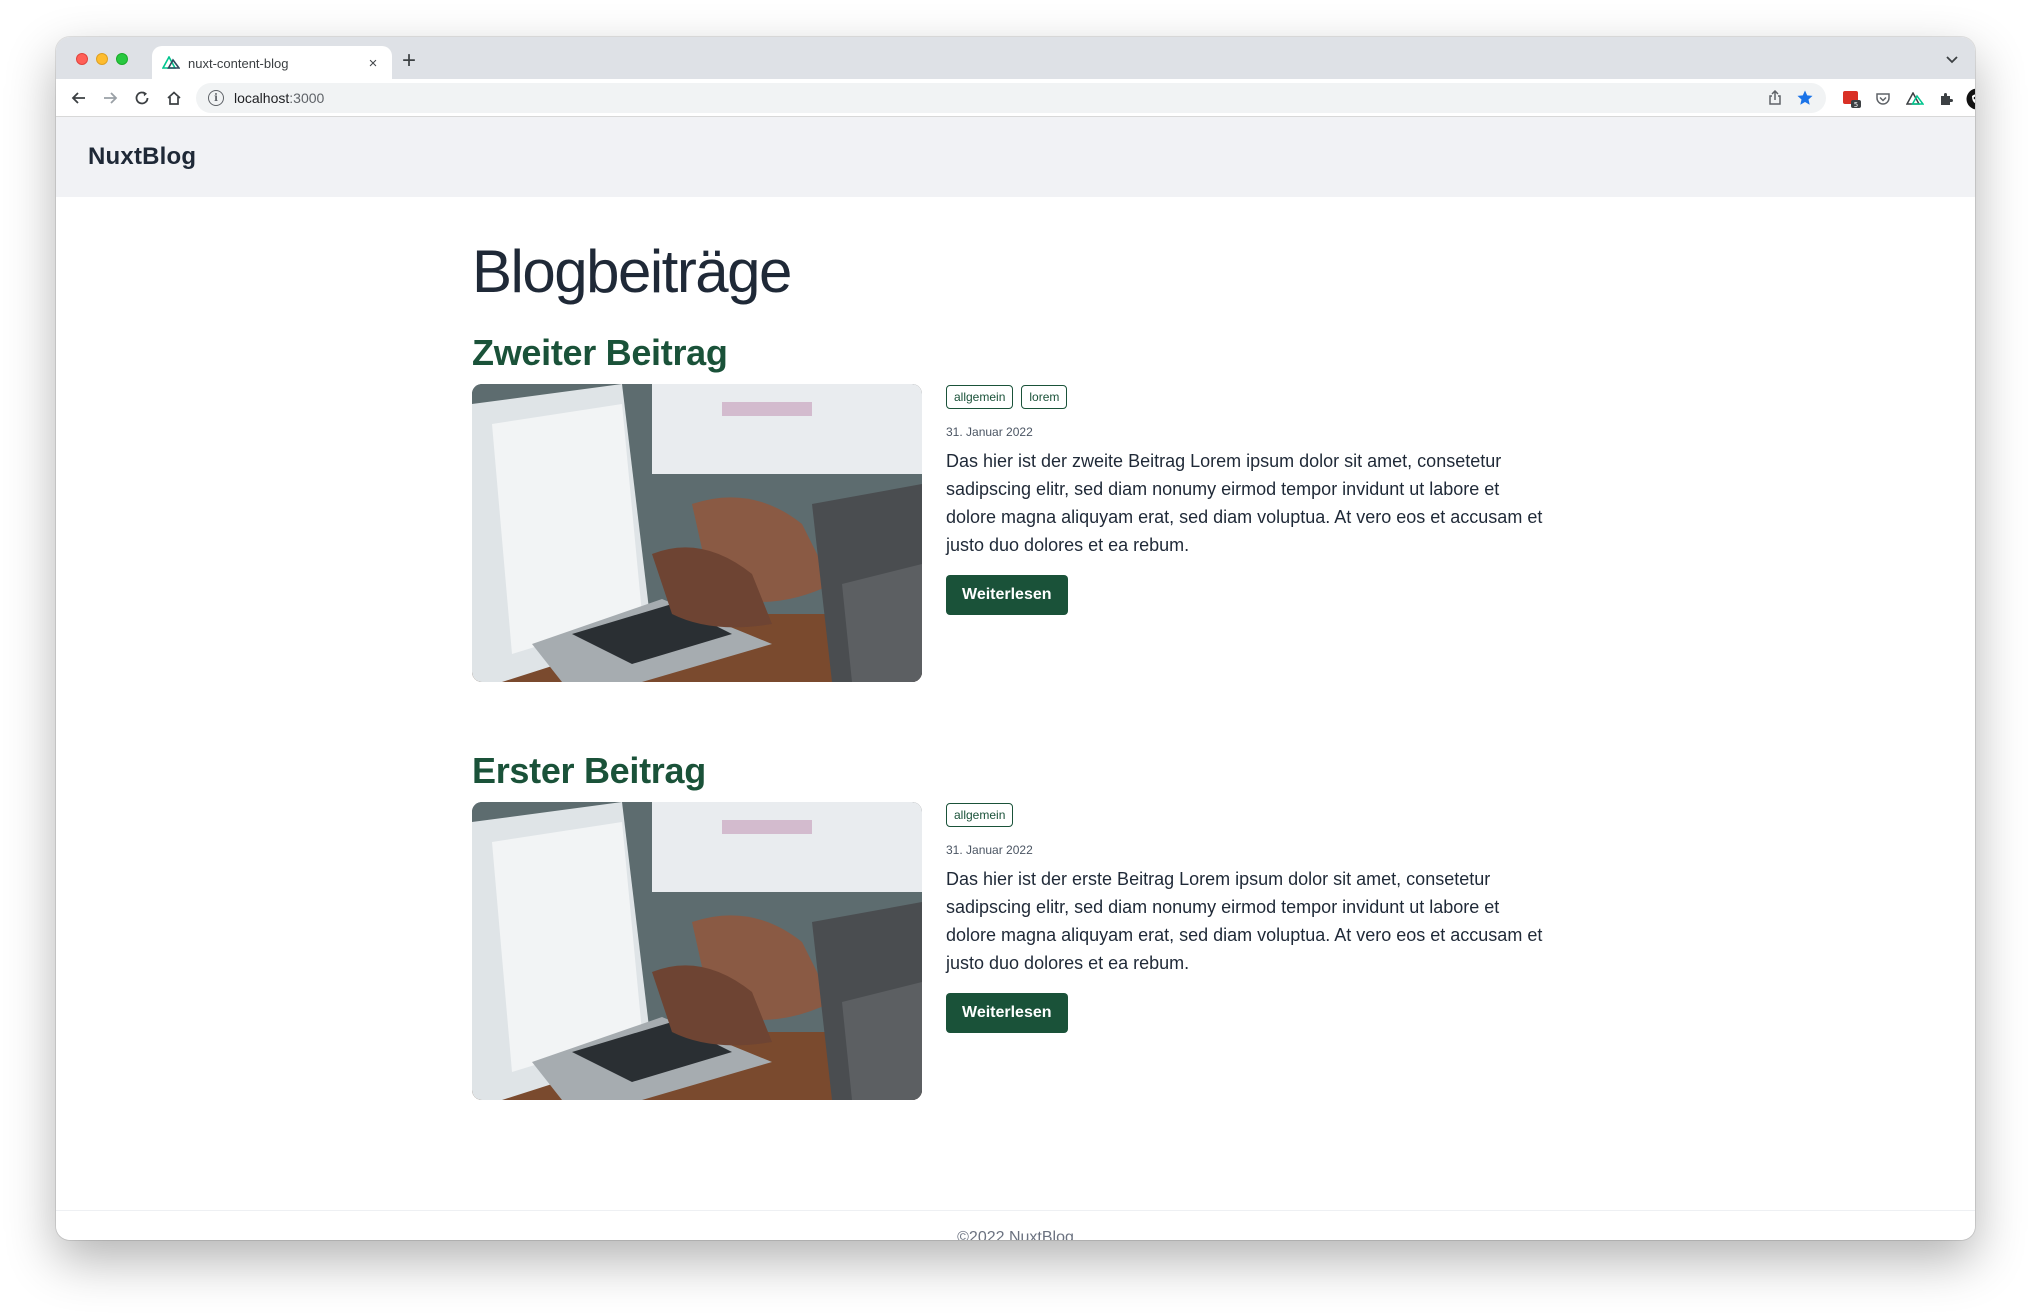 The height and width of the screenshot is (1315, 2031). What do you see at coordinates (1946, 99) in the screenshot?
I see `extensions-puzzle-icon` at bounding box center [1946, 99].